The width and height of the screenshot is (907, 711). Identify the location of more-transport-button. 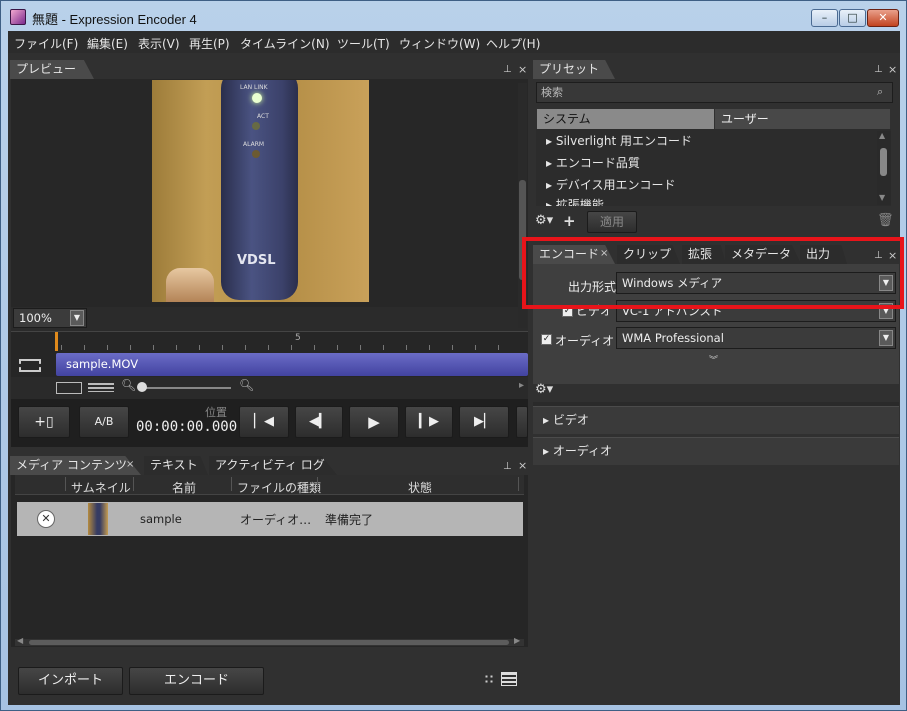
(522, 422).